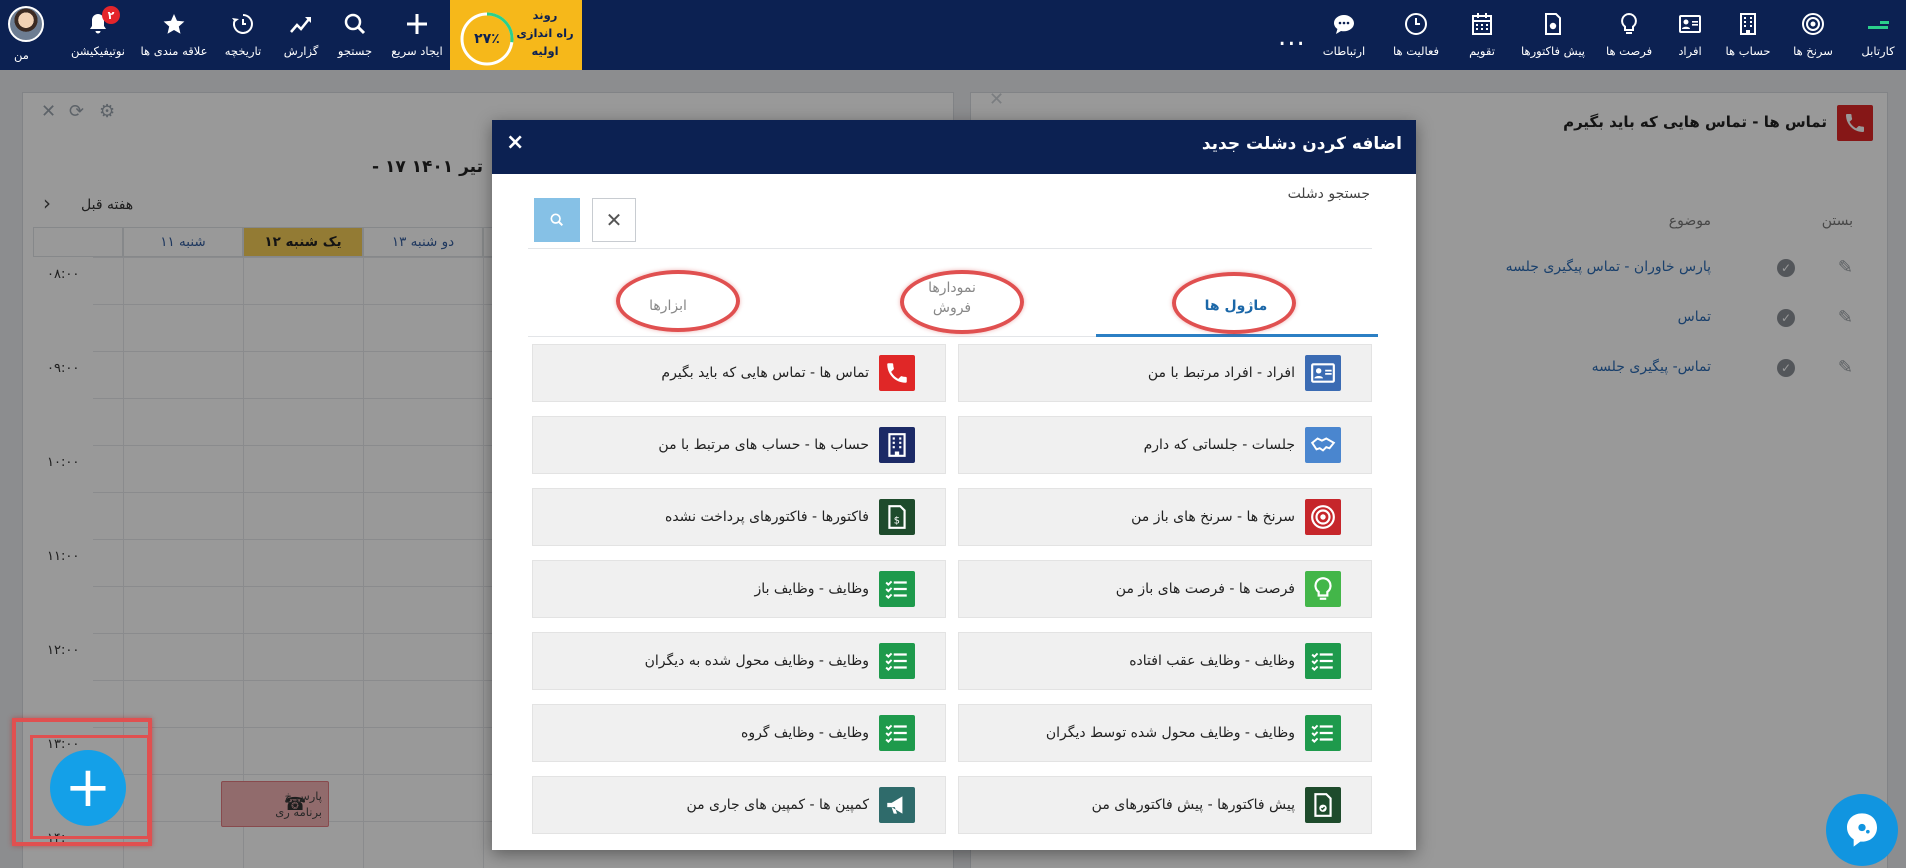 The image size is (1906, 868). I want to click on dashlet-item-label: جلسات - جلساتی که دارم, so click(1219, 445).